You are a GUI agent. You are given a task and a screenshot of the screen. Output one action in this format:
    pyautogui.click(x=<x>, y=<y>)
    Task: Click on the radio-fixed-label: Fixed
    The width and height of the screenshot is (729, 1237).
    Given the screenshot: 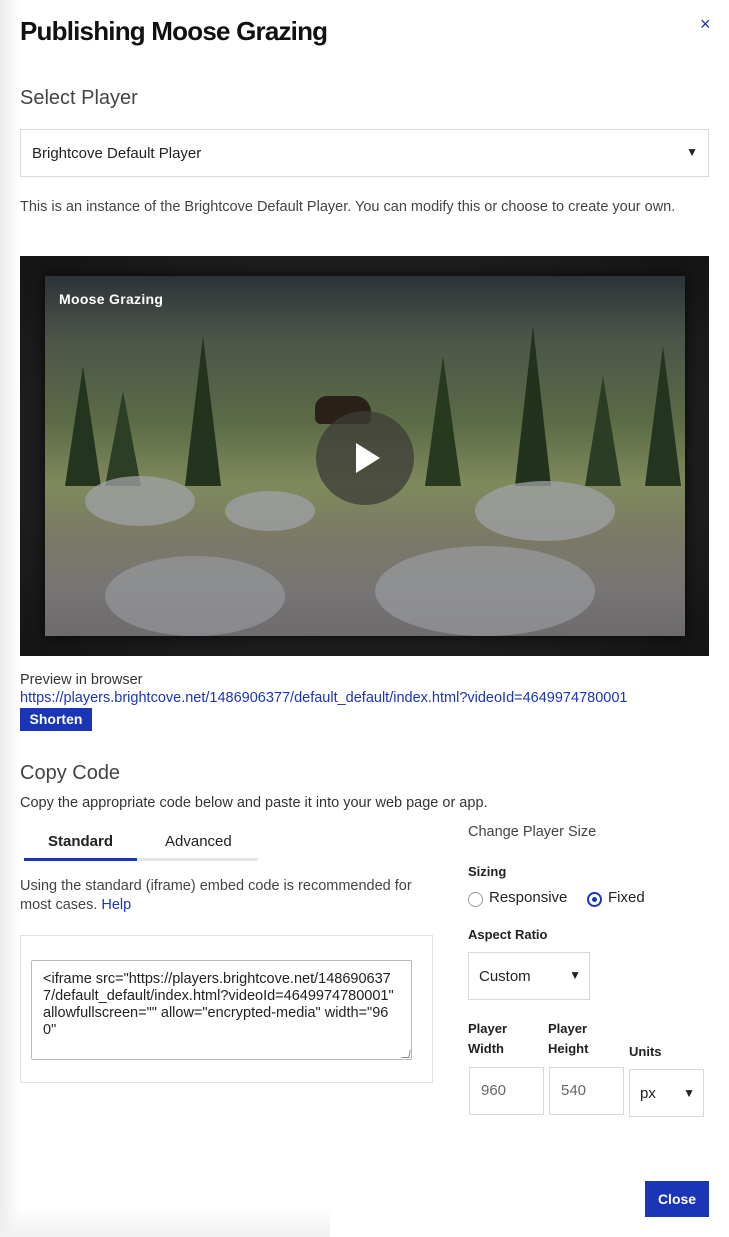 What is the action you would take?
    pyautogui.click(x=626, y=897)
    